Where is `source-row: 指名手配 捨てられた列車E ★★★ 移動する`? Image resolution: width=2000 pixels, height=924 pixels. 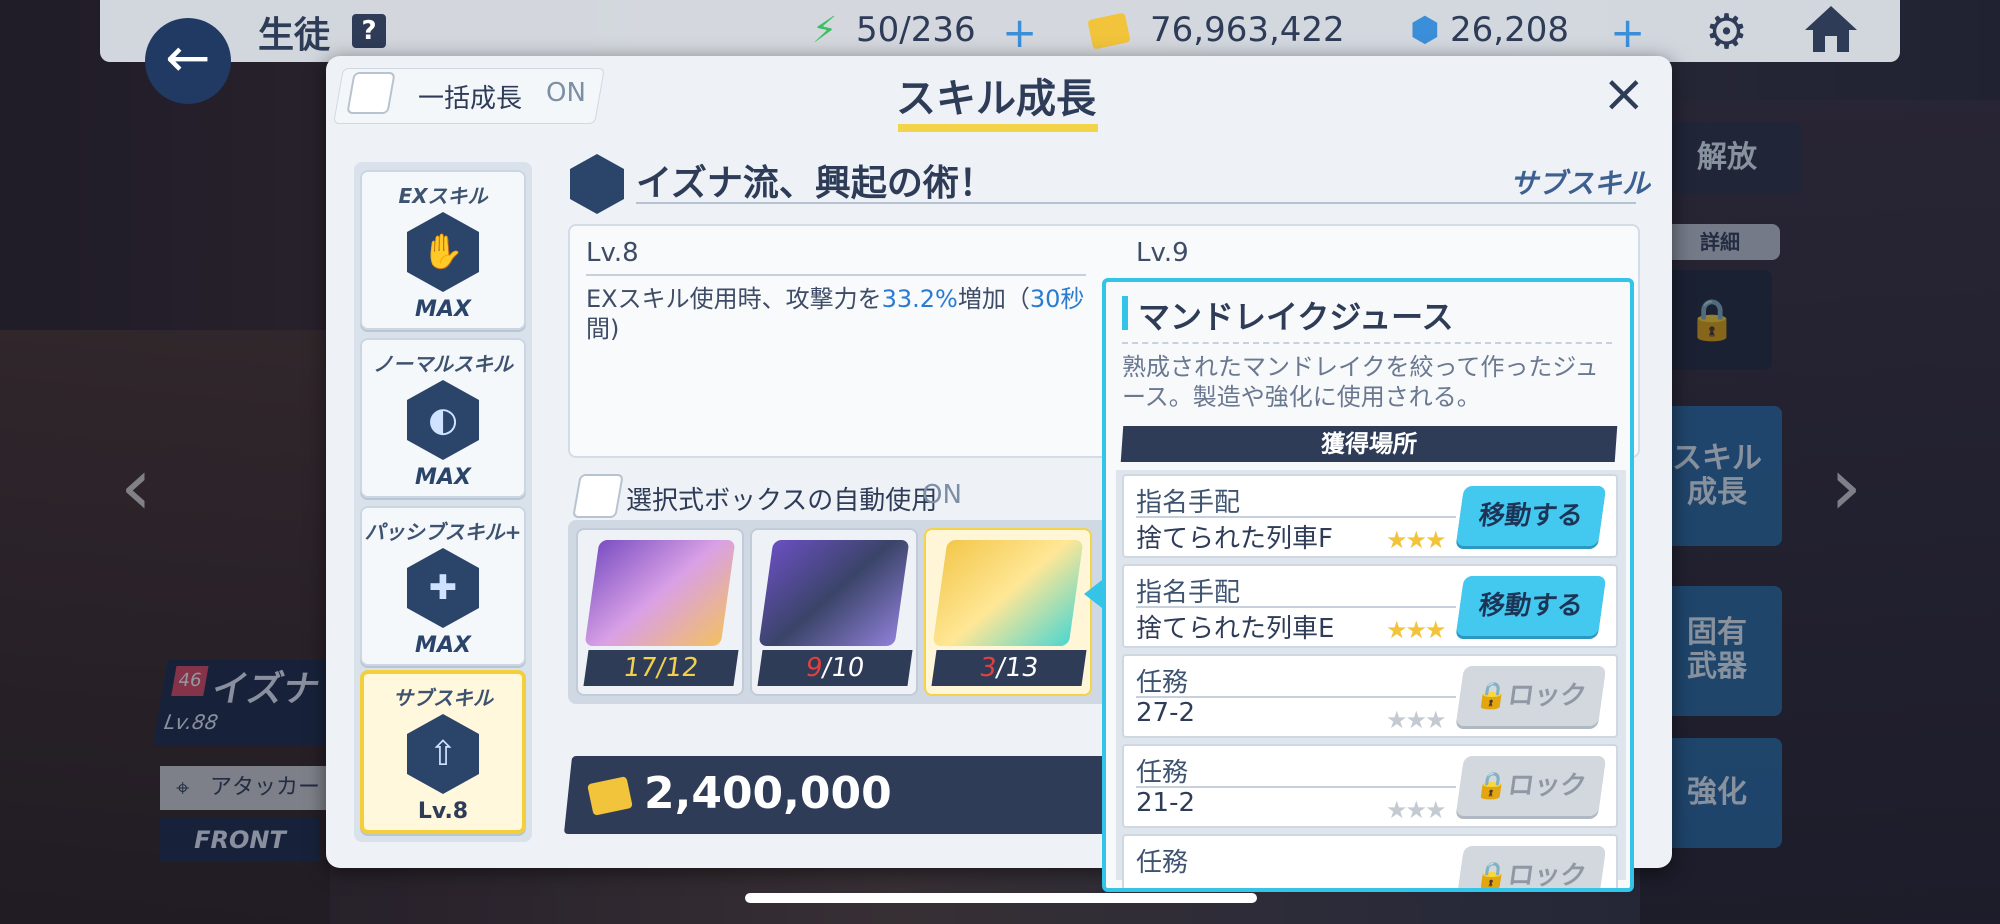 source-row: 指名手配 捨てられた列車E ★★★ 移動する is located at coordinates (1370, 606).